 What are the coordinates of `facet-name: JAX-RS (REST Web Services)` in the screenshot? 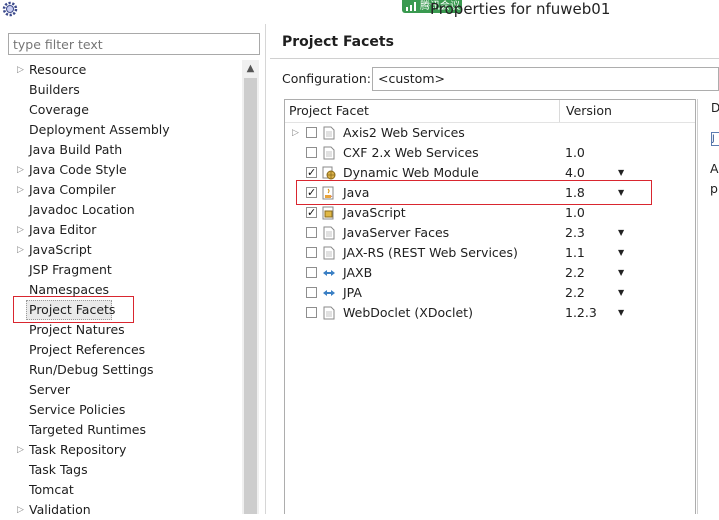 It's located at (430, 252).